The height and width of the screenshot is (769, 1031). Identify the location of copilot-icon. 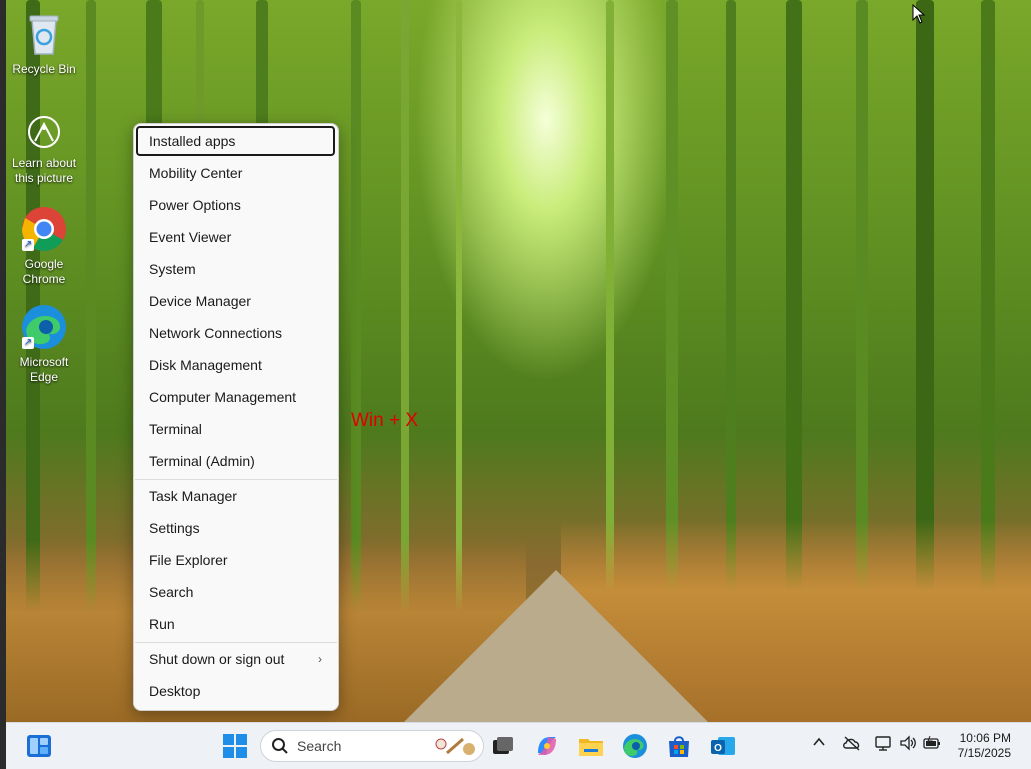
(547, 746).